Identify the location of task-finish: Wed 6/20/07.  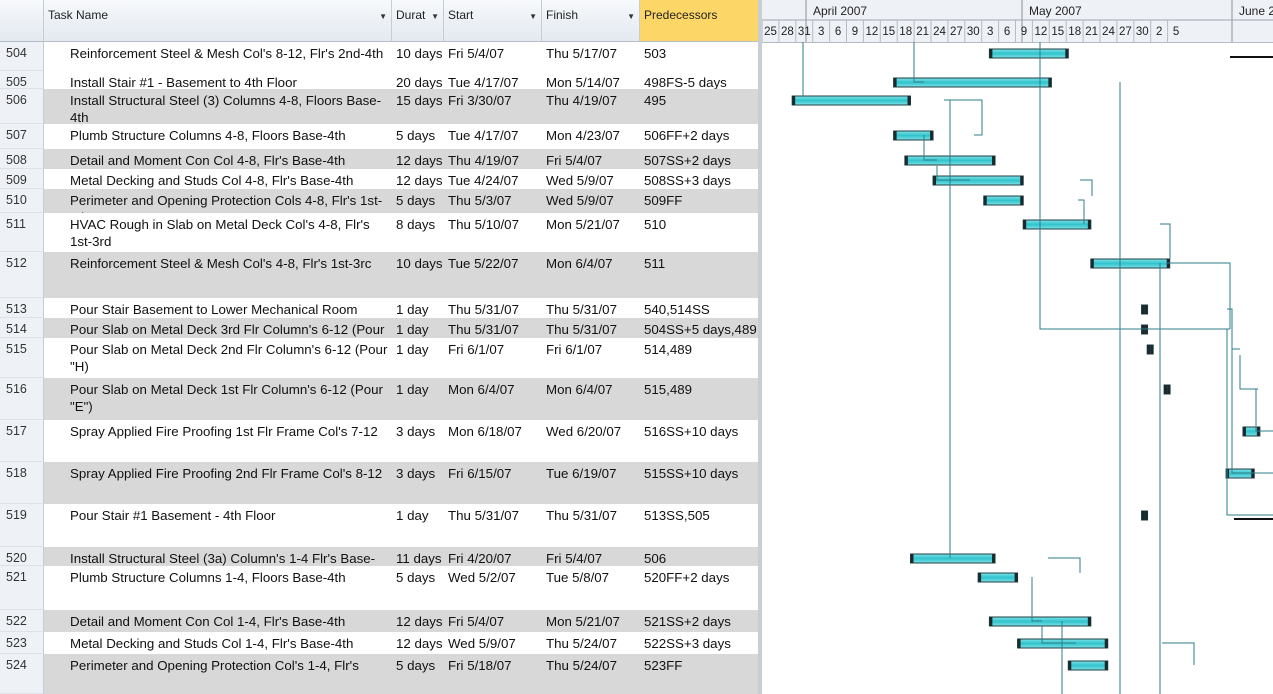
(591, 441).